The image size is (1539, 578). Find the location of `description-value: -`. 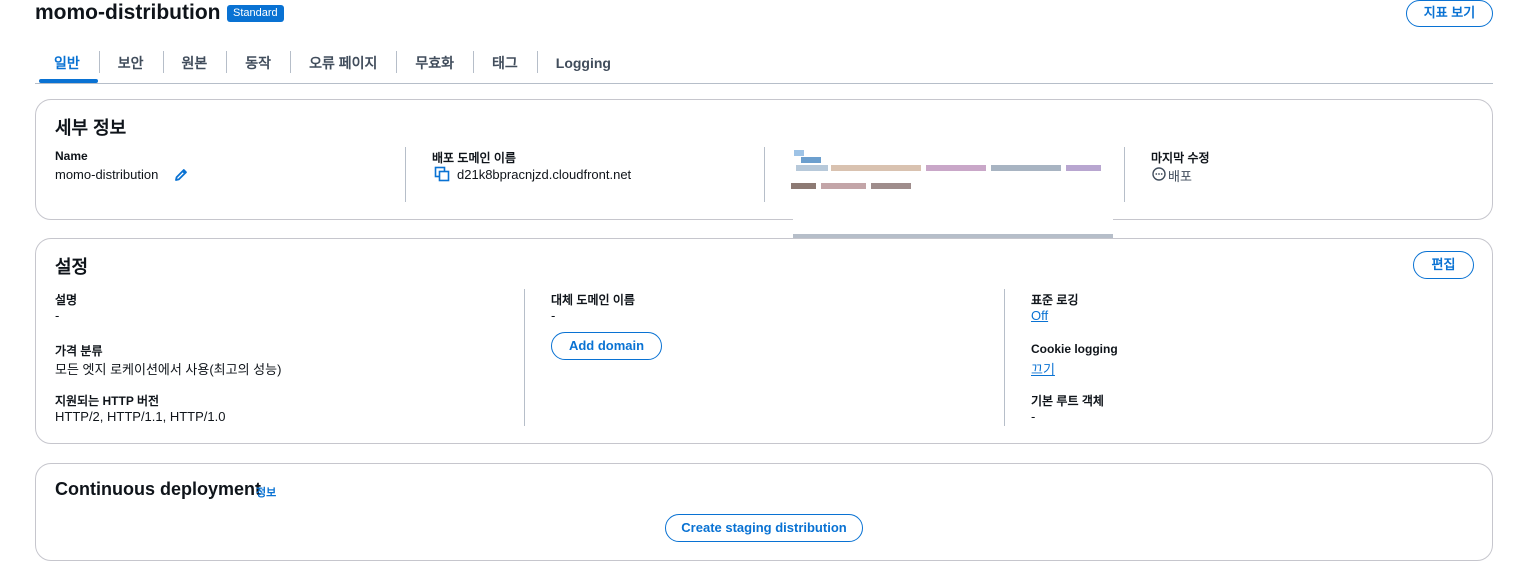

description-value: - is located at coordinates (57, 315).